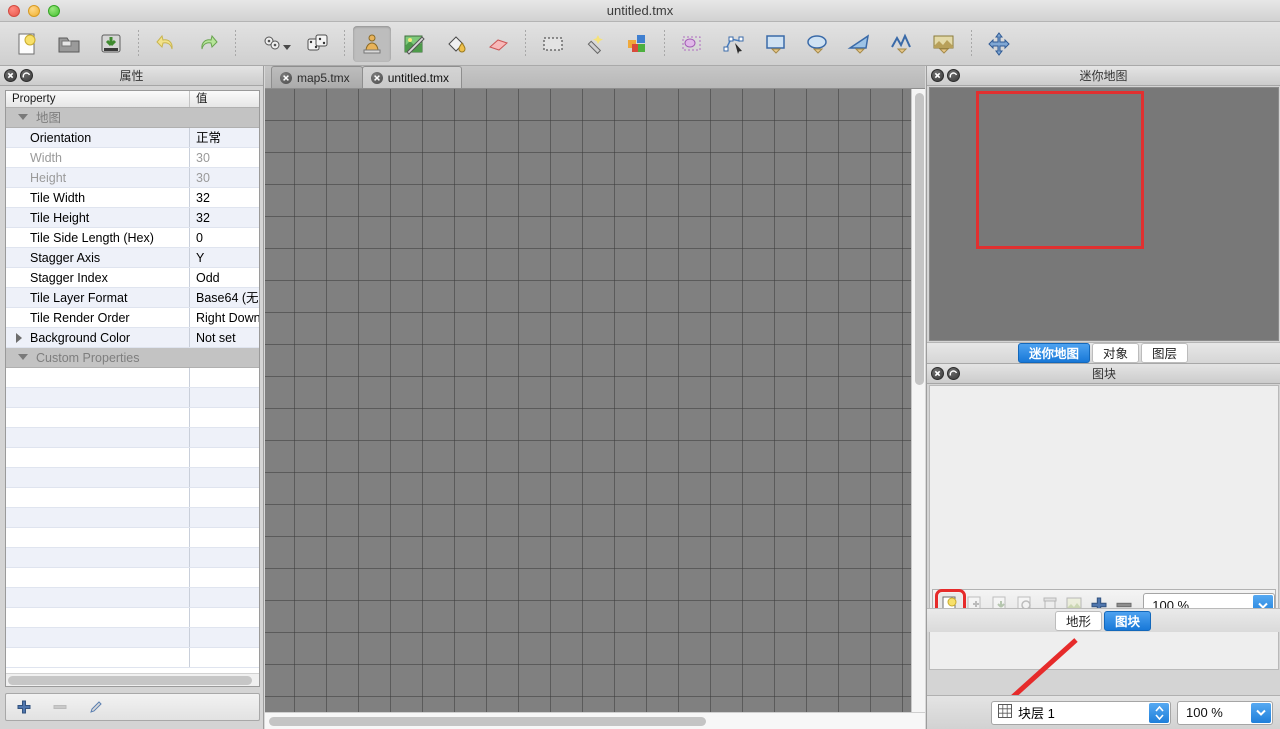  Describe the element at coordinates (1078, 620) in the screenshot. I see `tab-terrain: 地形` at that location.